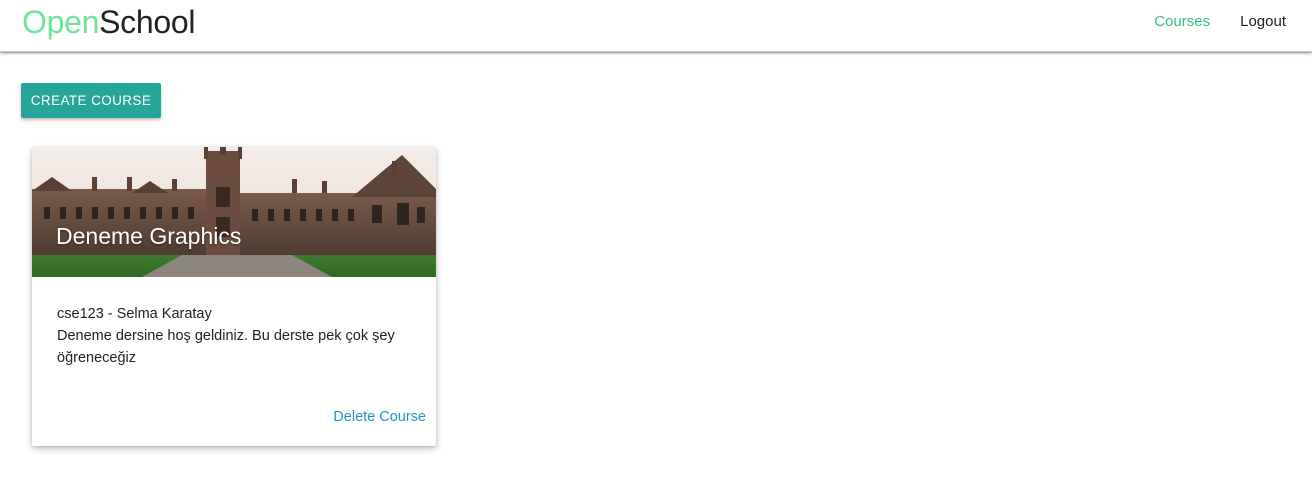 The image size is (1312, 492). I want to click on nav-link-logout: Logout, so click(1263, 21).